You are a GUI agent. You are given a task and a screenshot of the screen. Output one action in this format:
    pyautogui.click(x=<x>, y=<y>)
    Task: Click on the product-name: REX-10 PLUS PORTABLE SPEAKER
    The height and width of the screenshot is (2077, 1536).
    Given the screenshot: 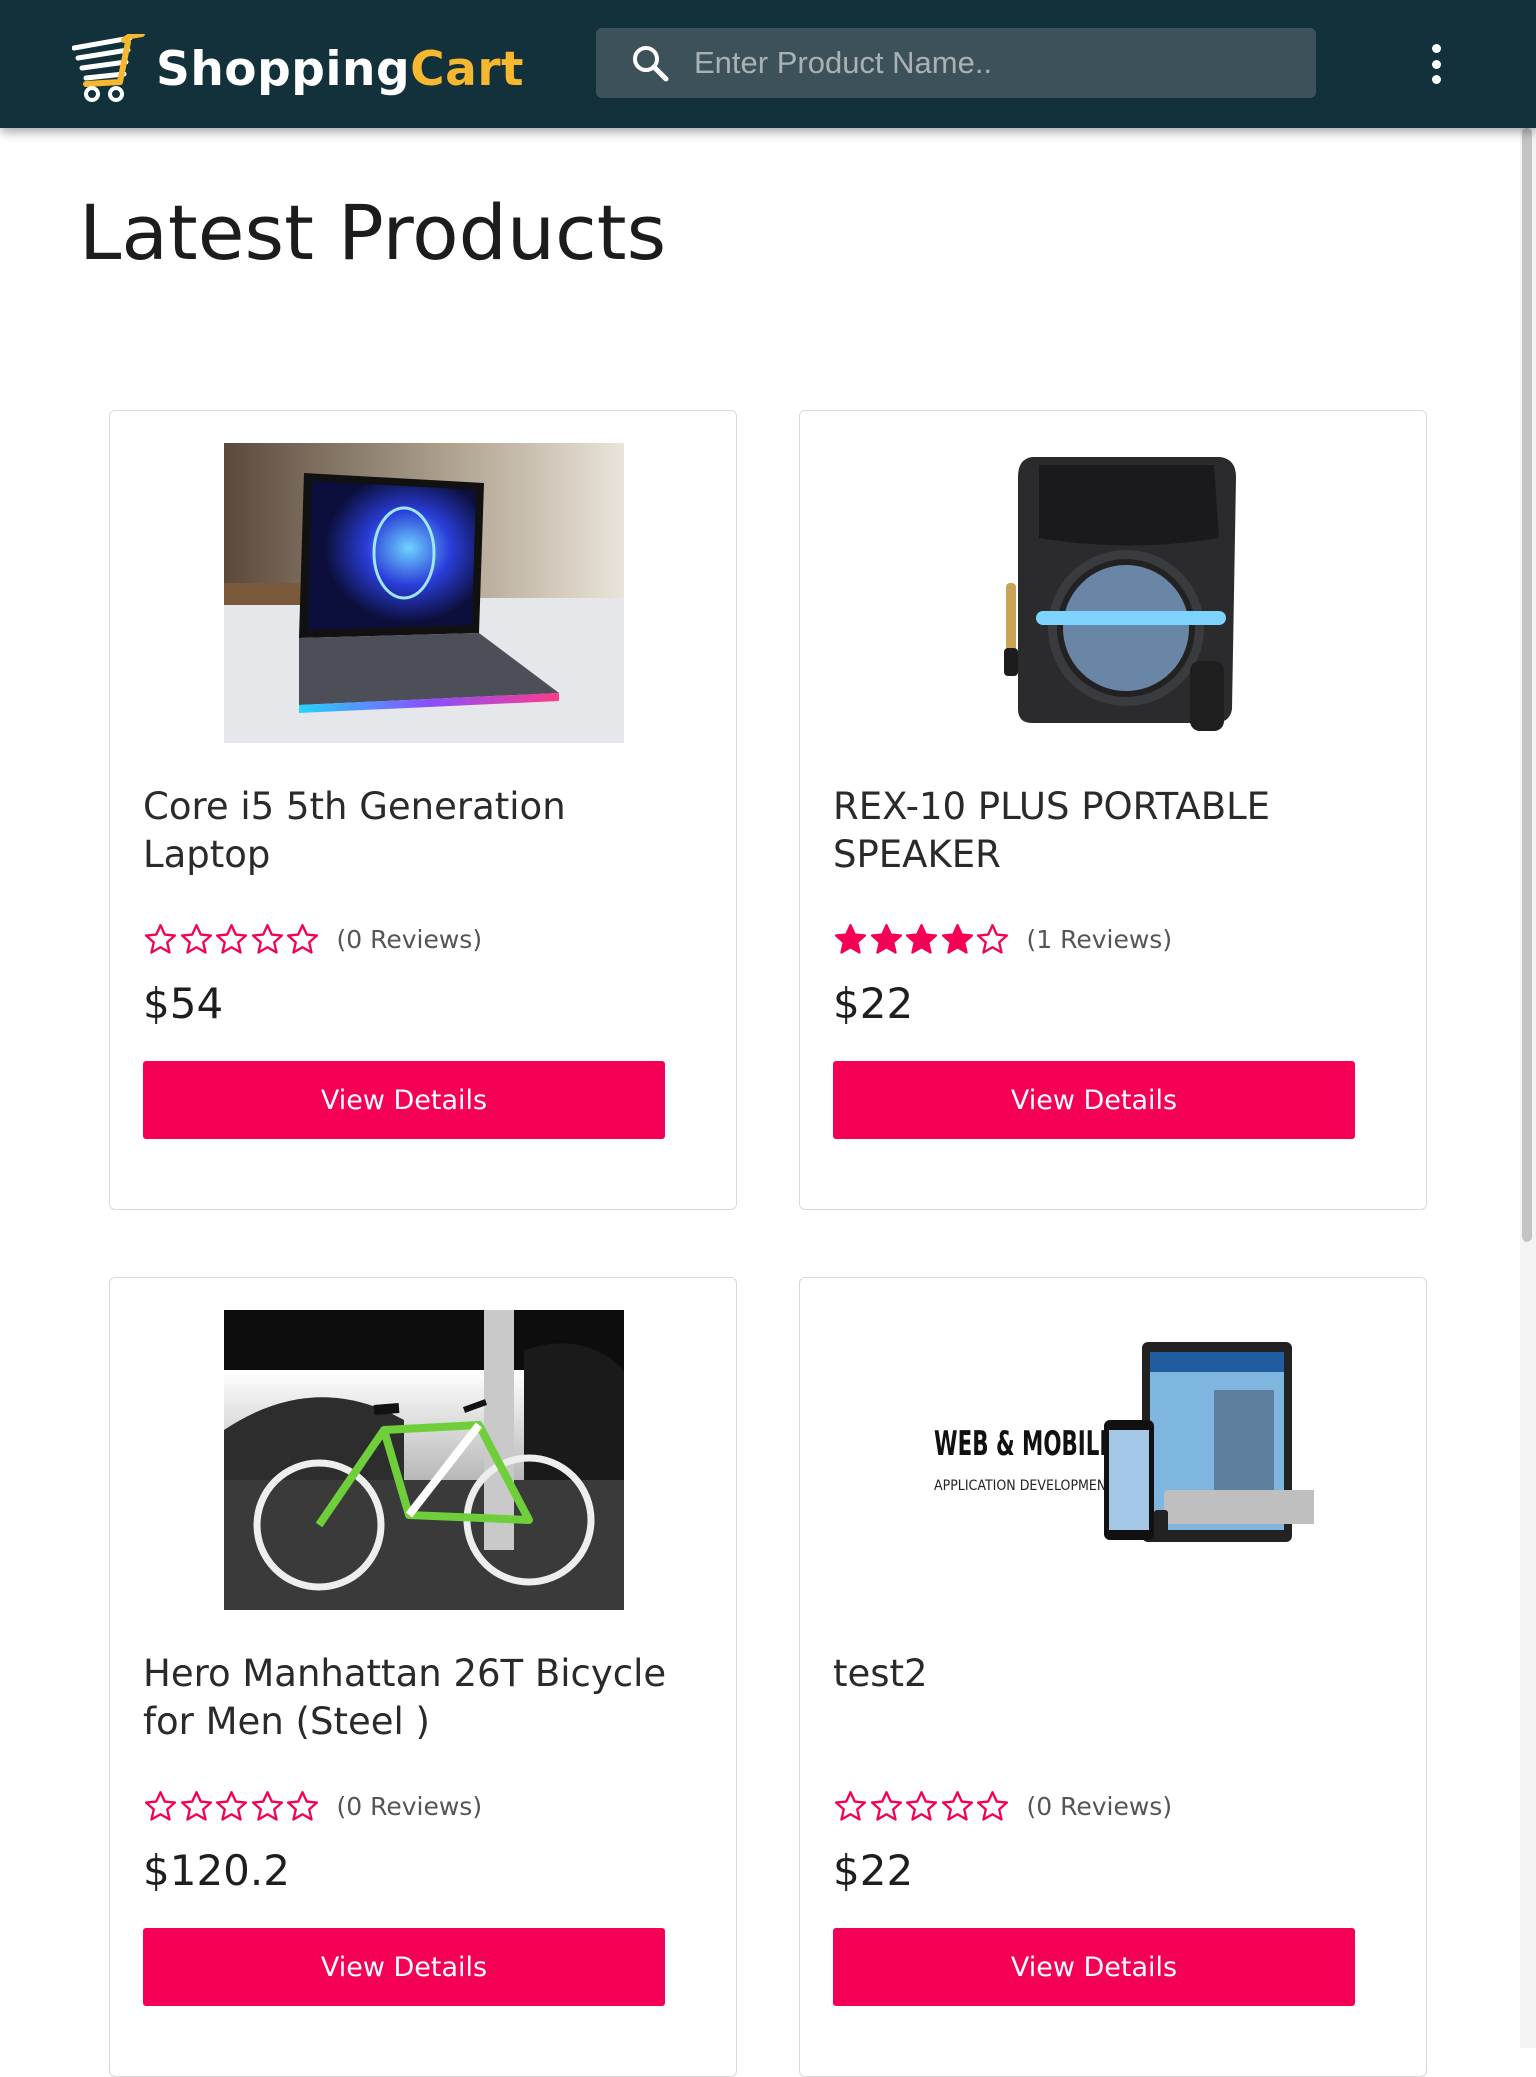 What is the action you would take?
    pyautogui.click(x=1113, y=831)
    